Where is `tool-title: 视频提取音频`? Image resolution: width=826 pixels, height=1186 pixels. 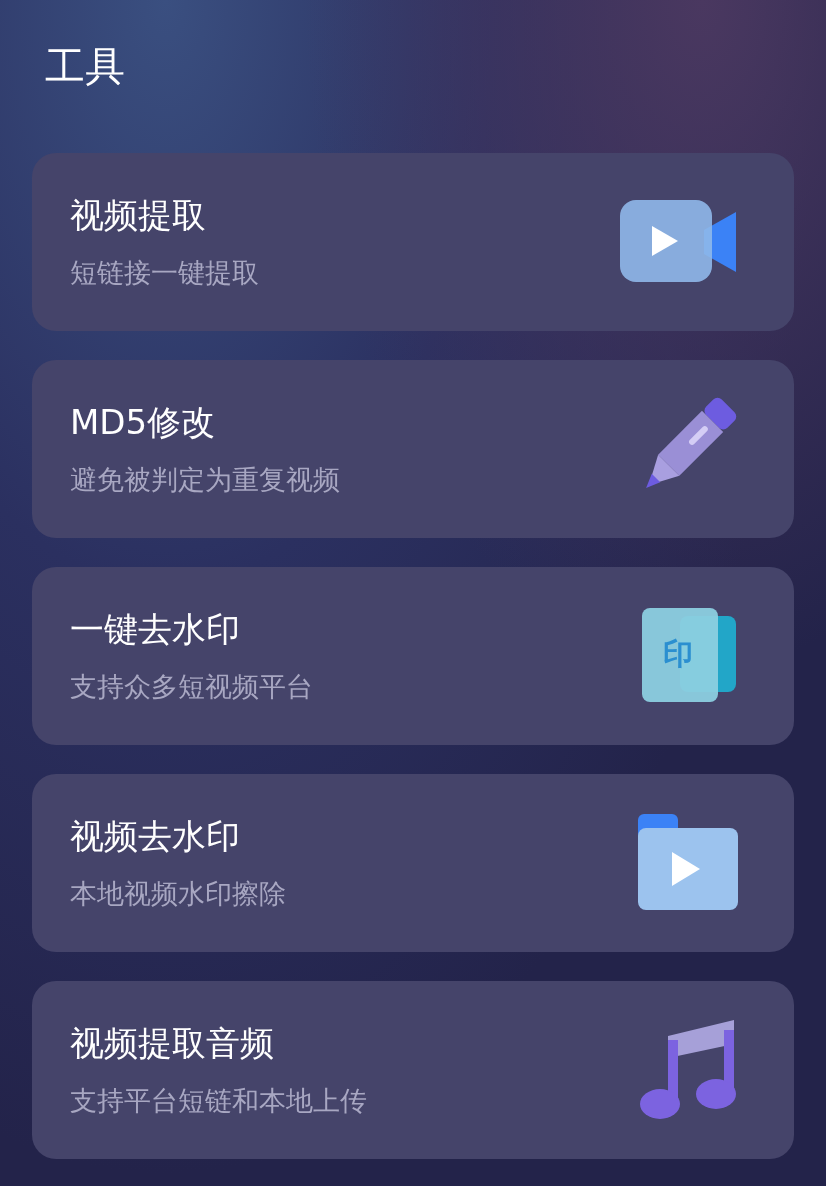
tool-title: 视频提取音频 is located at coordinates (172, 1043).